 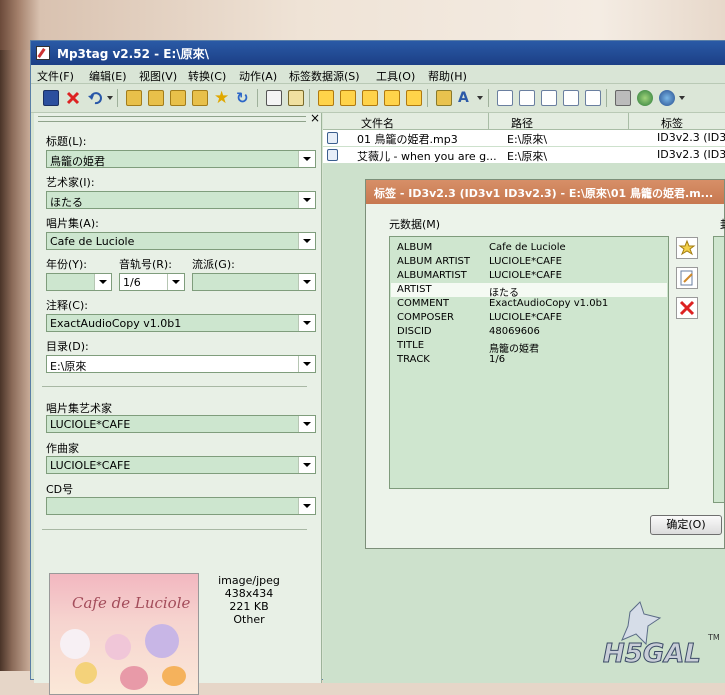 What do you see at coordinates (315, 118) in the screenshot?
I see `close-icon: ×` at bounding box center [315, 118].